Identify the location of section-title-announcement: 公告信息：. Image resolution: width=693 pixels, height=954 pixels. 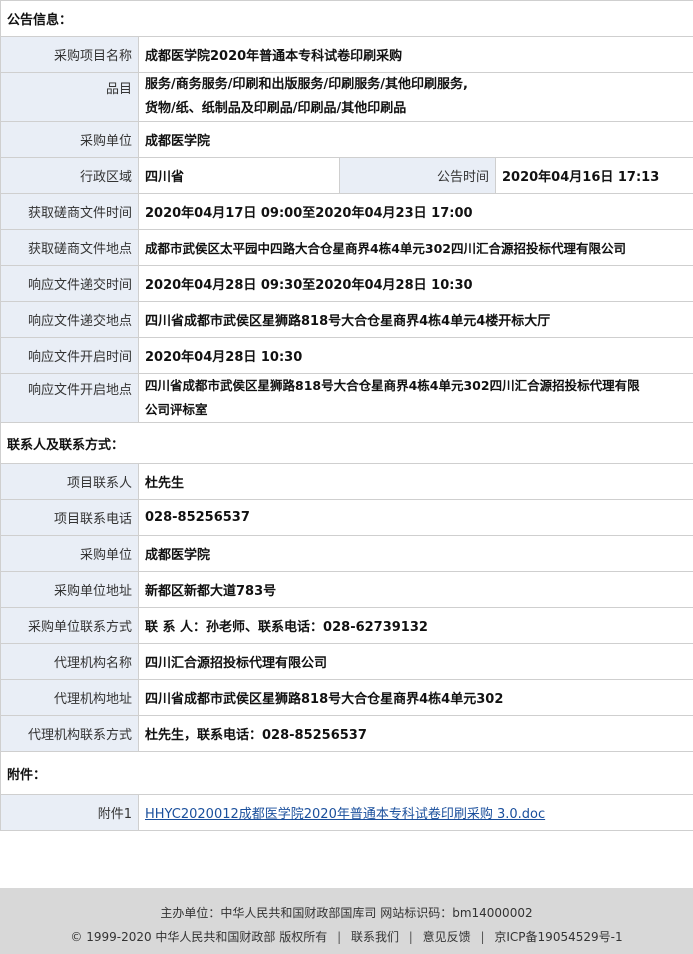
(346, 18).